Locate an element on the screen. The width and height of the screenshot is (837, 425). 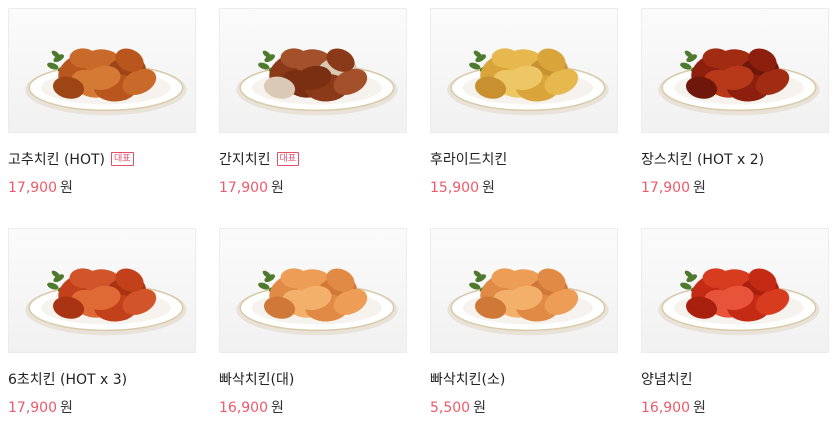
menu-item-name: 간지치킨 is located at coordinates (245, 159).